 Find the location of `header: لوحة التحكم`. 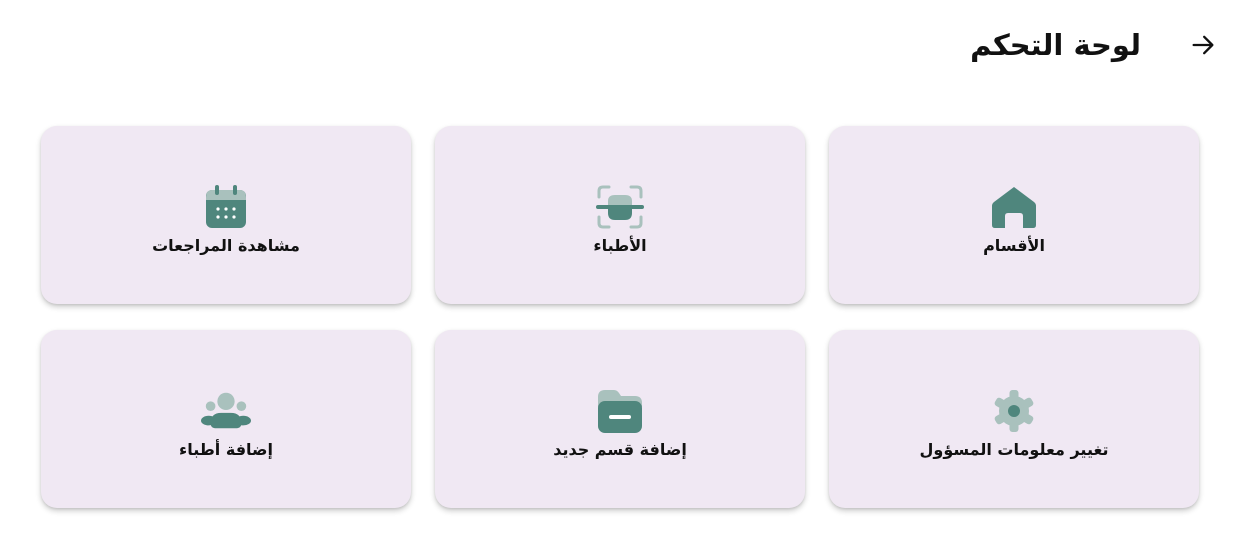

header: لوحة التحكم is located at coordinates (1097, 45).